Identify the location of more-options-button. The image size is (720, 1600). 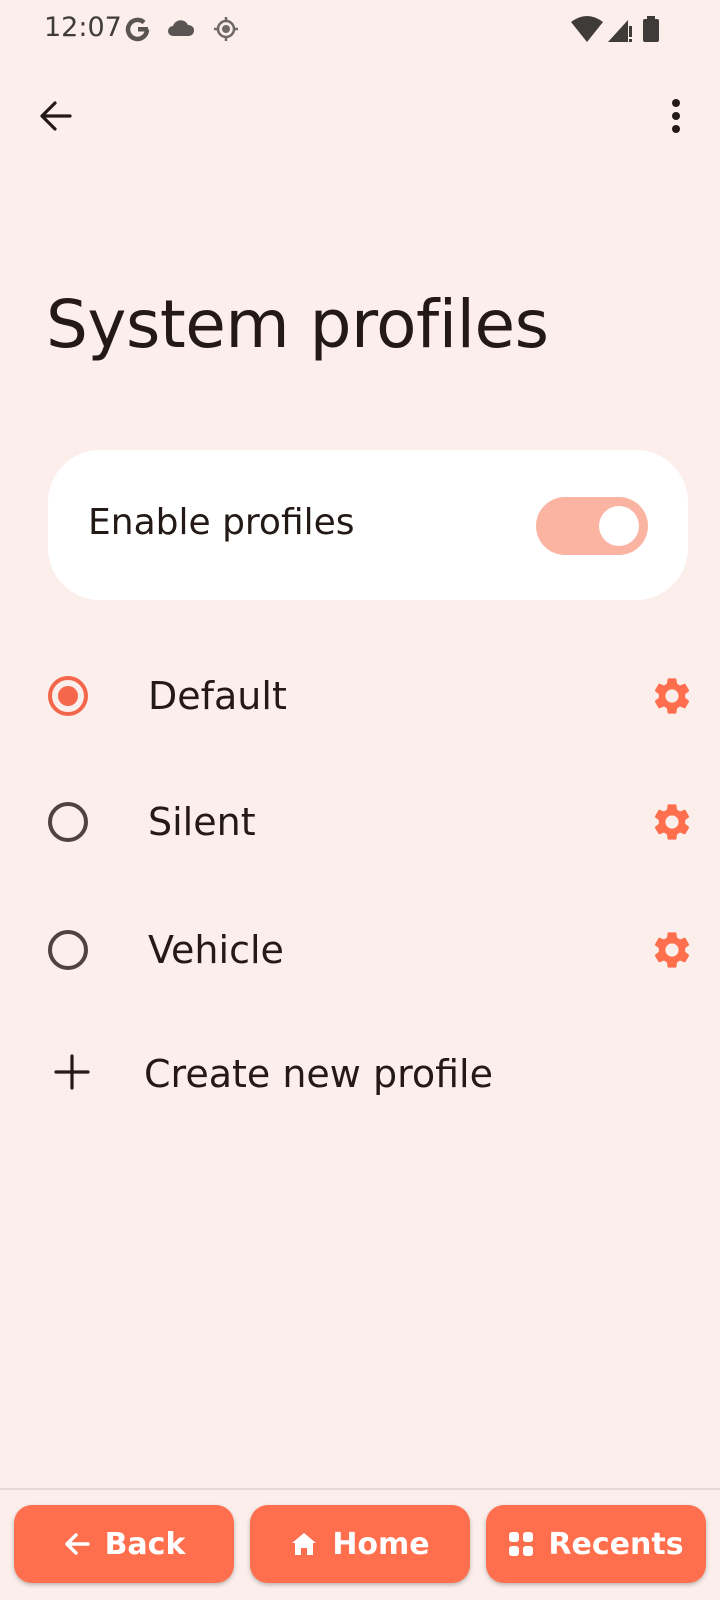
(676, 116).